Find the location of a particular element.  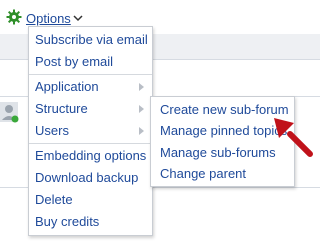

menu-item-users: Users is located at coordinates (90, 131).